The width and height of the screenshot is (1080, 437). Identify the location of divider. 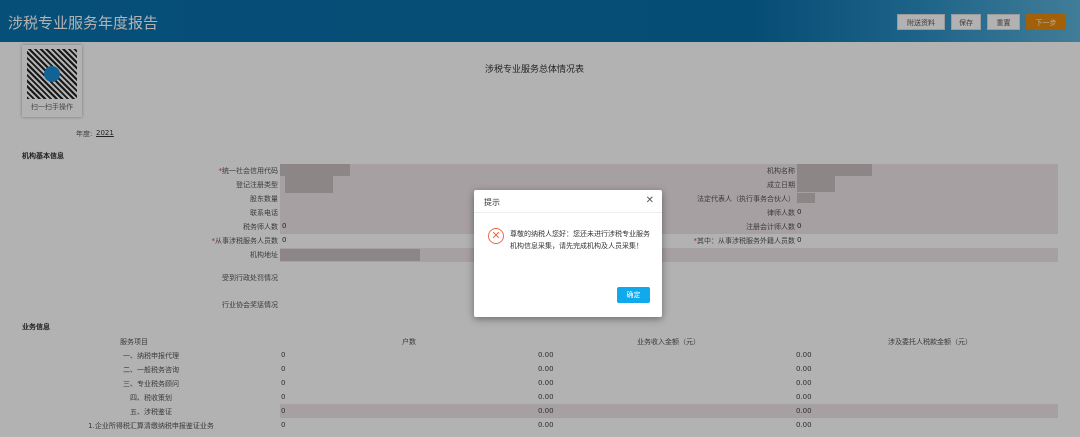
(568, 212).